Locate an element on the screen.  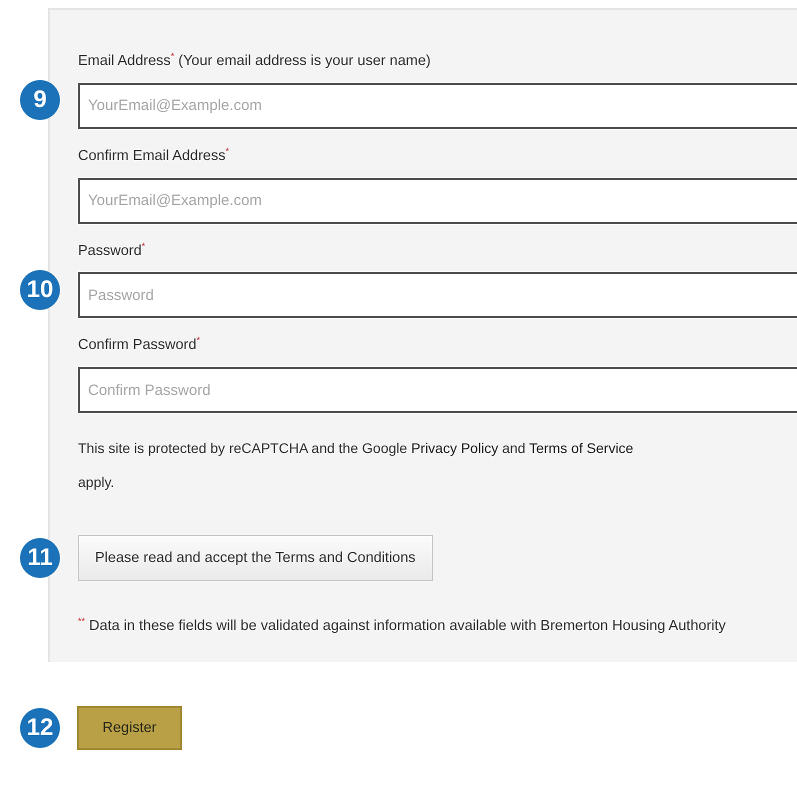
footnote: $^{**}$ Data in these fields will be validated against information available with Bremerton Housing Authority is located at coordinates (402, 625).